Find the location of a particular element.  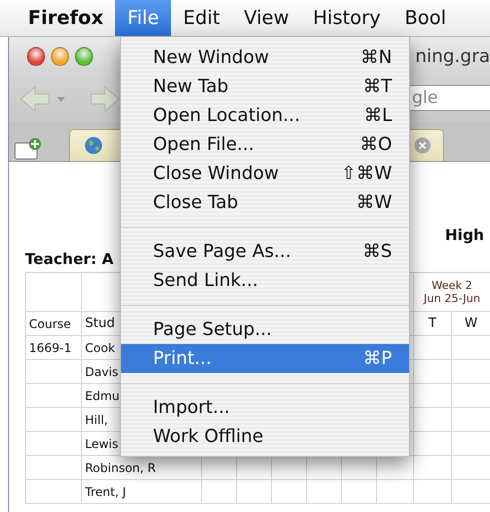

minimize-button is located at coordinates (60, 56).